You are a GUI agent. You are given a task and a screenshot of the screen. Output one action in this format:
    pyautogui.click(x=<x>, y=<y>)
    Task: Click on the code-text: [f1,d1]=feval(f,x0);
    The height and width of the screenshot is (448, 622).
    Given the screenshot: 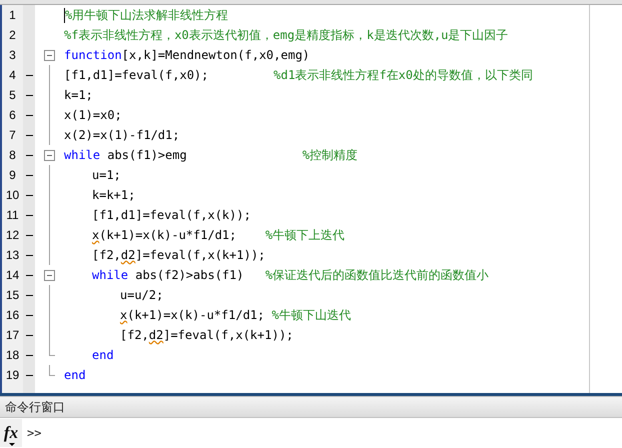 What is the action you would take?
    pyautogui.click(x=137, y=75)
    